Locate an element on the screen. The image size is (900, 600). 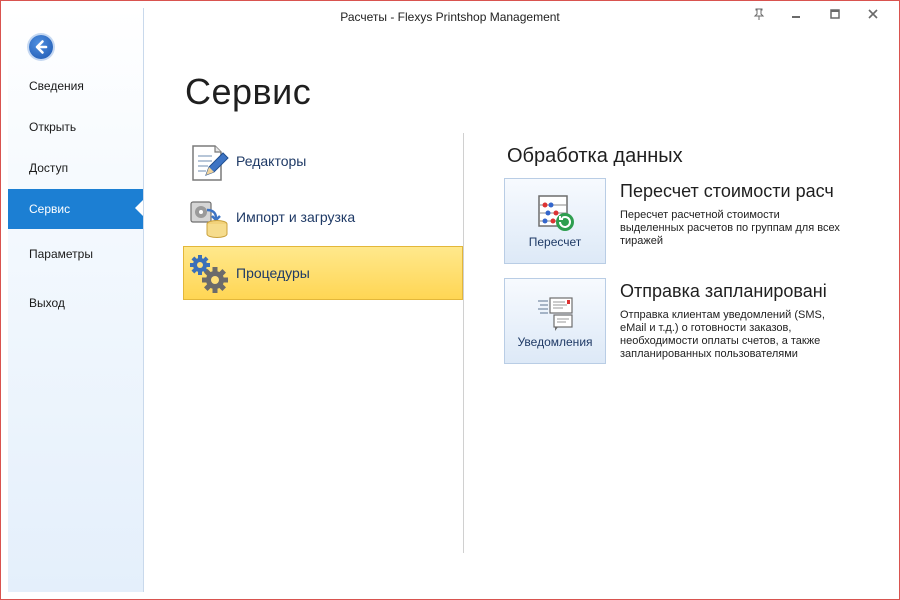
notifications-button: Уведомления is located at coordinates (555, 321).